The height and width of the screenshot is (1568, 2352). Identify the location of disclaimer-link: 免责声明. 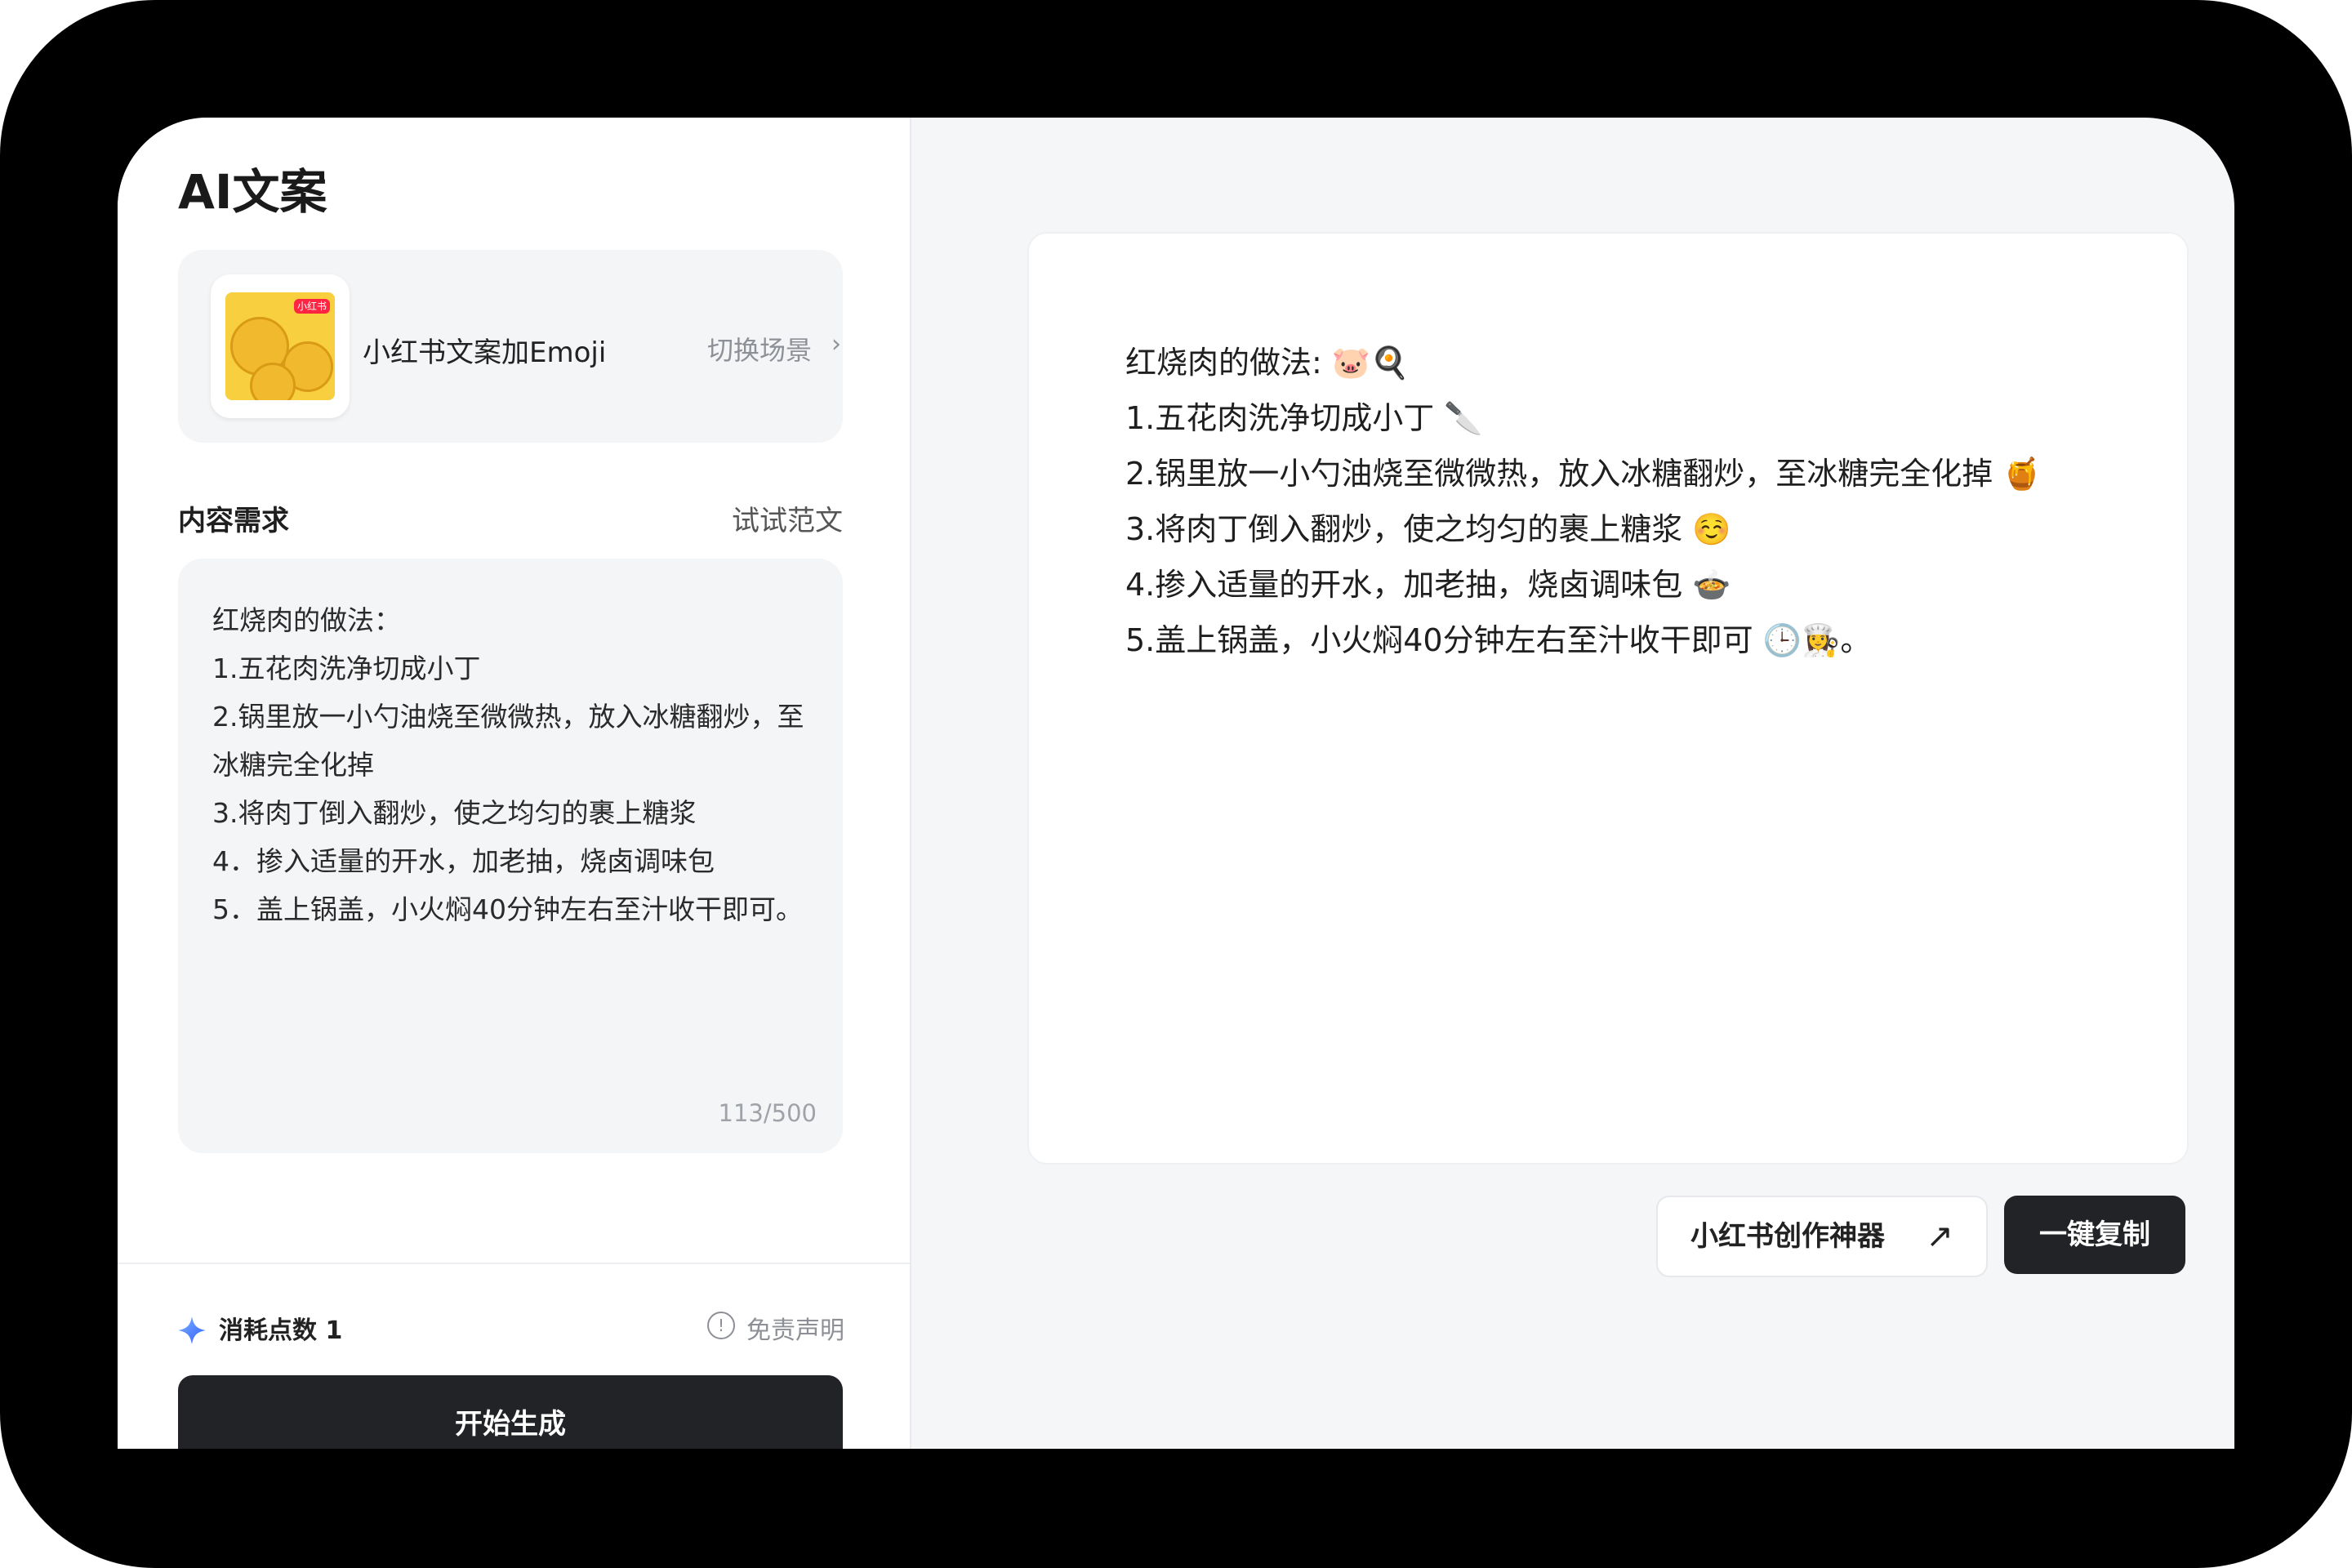
(795, 1328).